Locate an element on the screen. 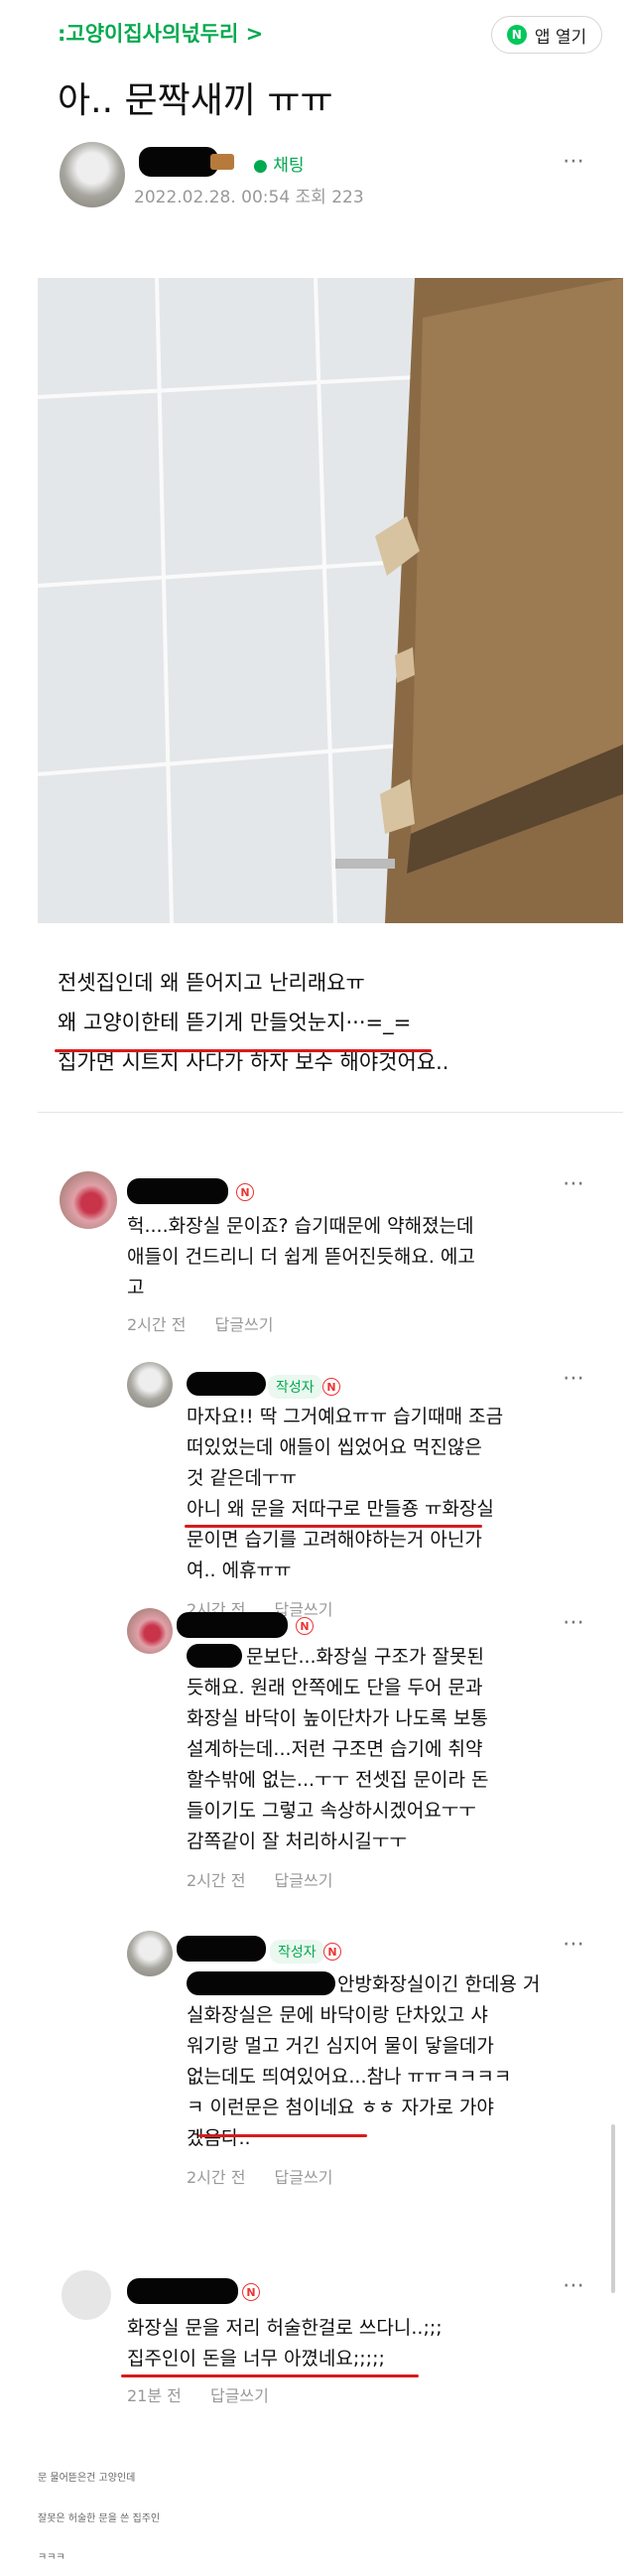  comment-line: 문이면 습기를 고려해야하는거 아닌가 is located at coordinates (334, 1540).